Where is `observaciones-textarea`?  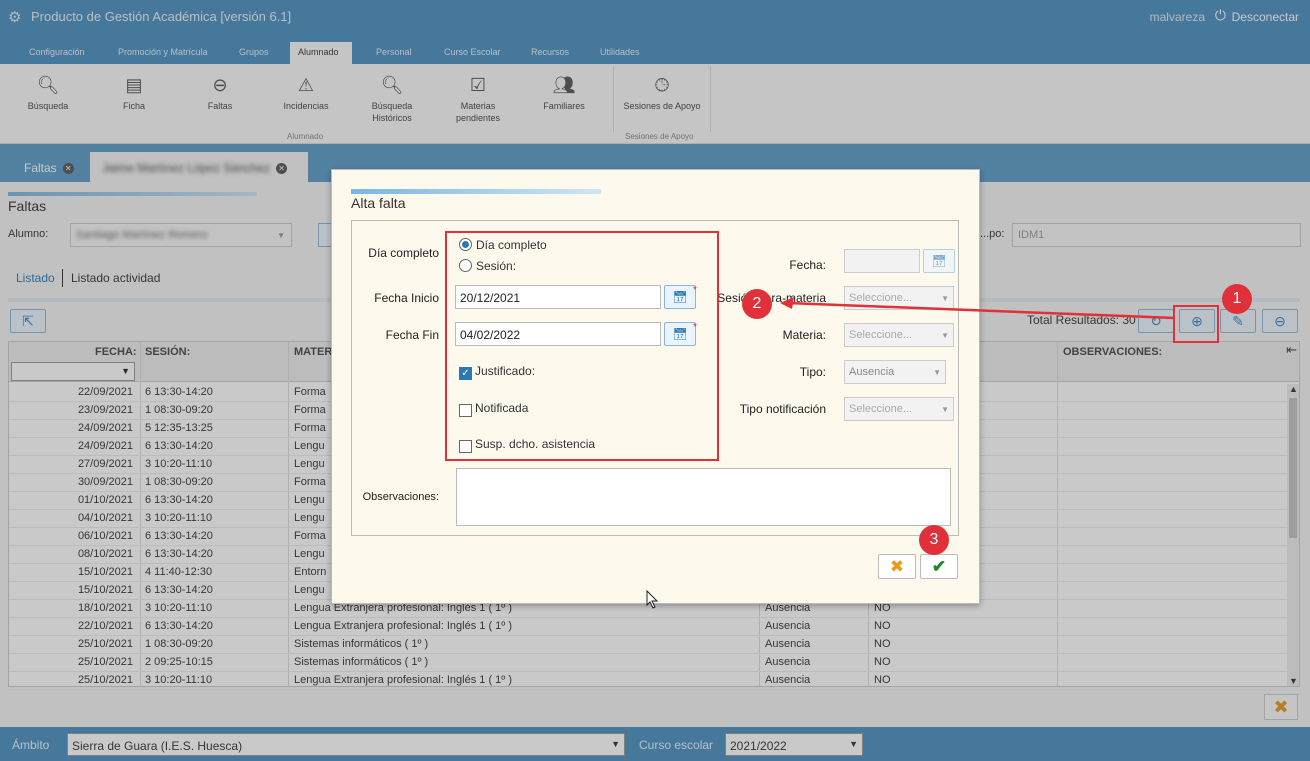
observaciones-textarea is located at coordinates (703, 497).